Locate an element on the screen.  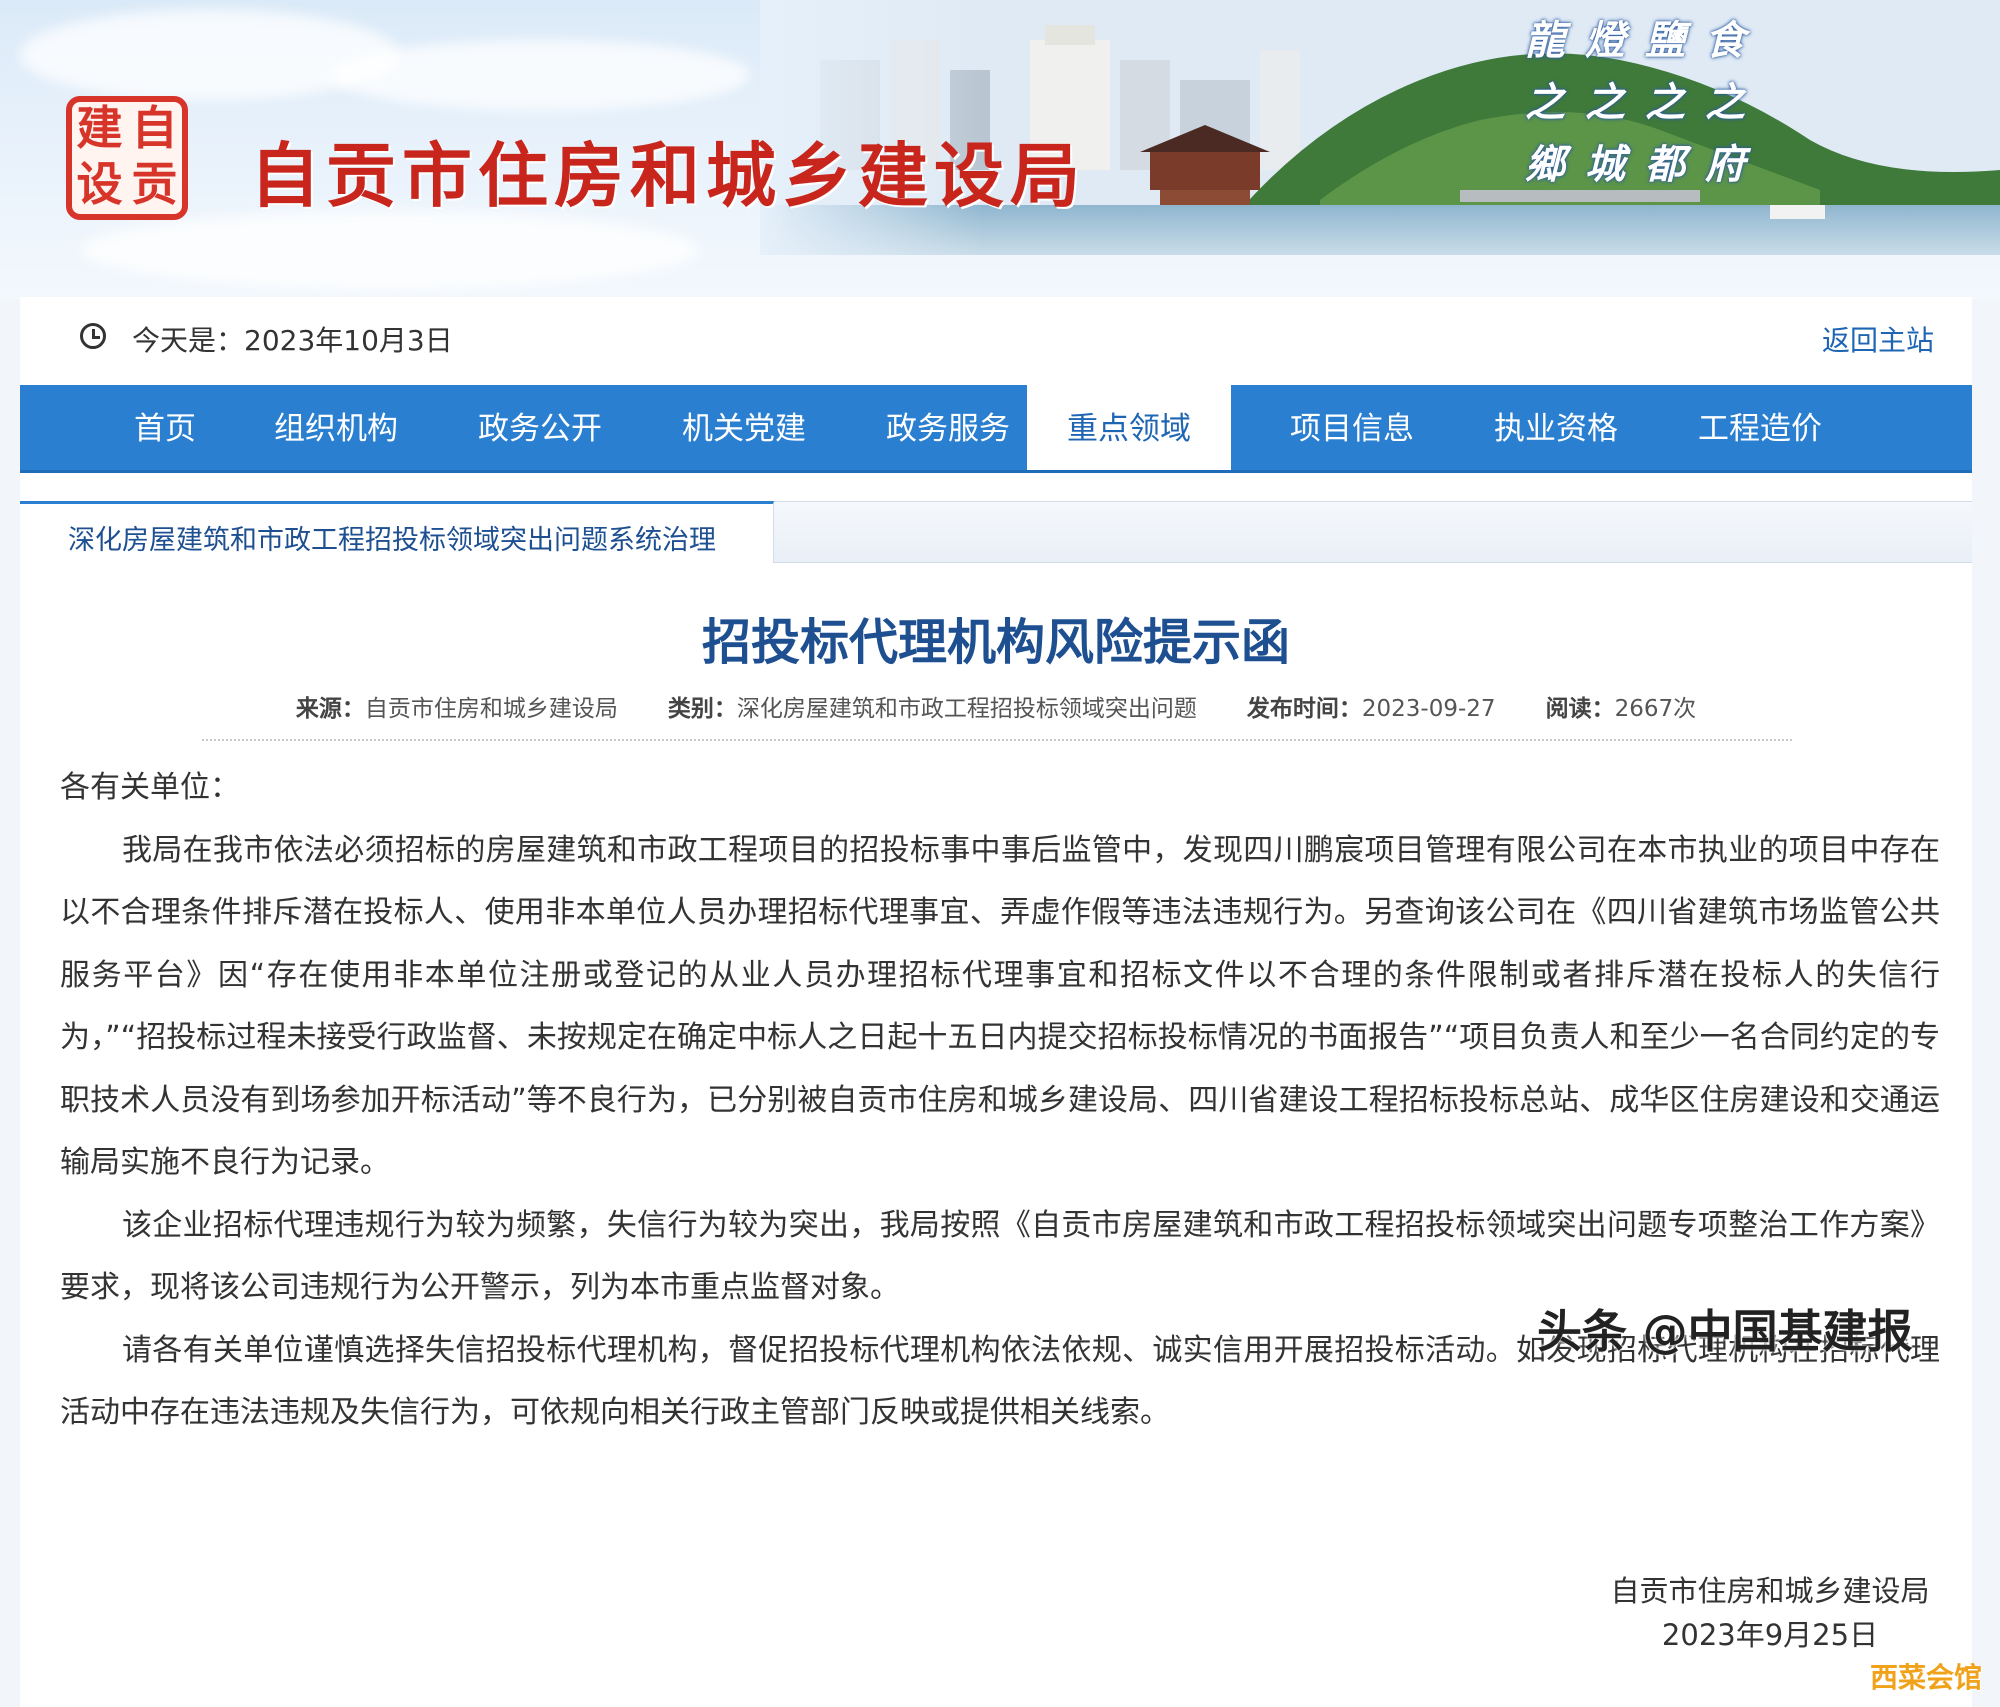
meta-divider is located at coordinates (997, 740).